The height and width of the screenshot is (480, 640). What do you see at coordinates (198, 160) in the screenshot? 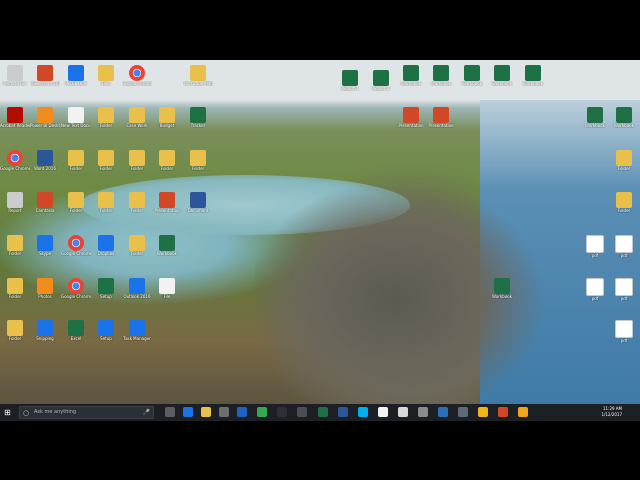
I see `desktop-icon-i20: Folder` at bounding box center [198, 160].